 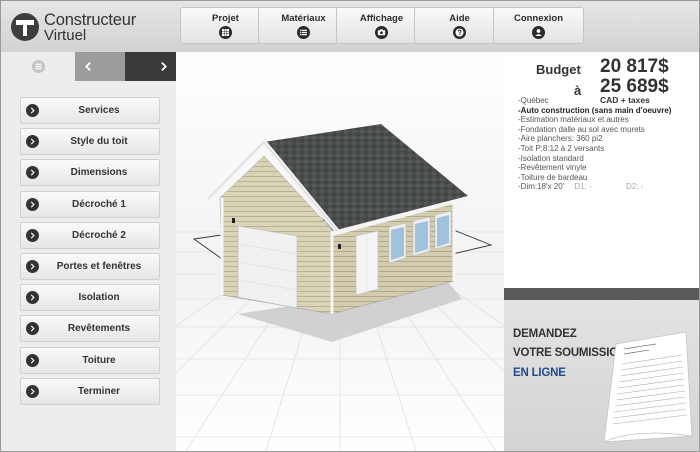 What do you see at coordinates (539, 373) in the screenshot?
I see `promo-line-3: EN LIGNE` at bounding box center [539, 373].